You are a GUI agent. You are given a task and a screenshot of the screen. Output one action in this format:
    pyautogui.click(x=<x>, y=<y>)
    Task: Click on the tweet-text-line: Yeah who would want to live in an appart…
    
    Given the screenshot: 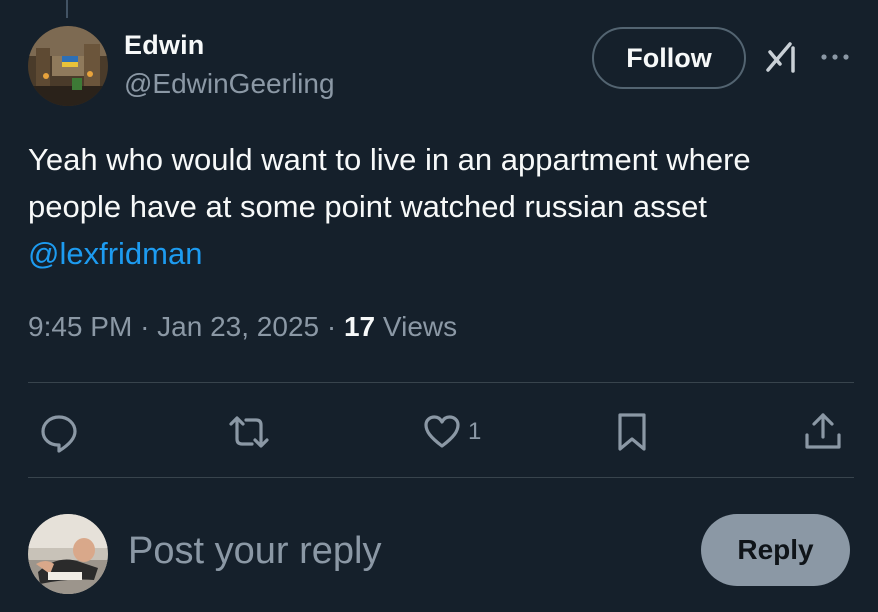 What is the action you would take?
    pyautogui.click(x=389, y=159)
    